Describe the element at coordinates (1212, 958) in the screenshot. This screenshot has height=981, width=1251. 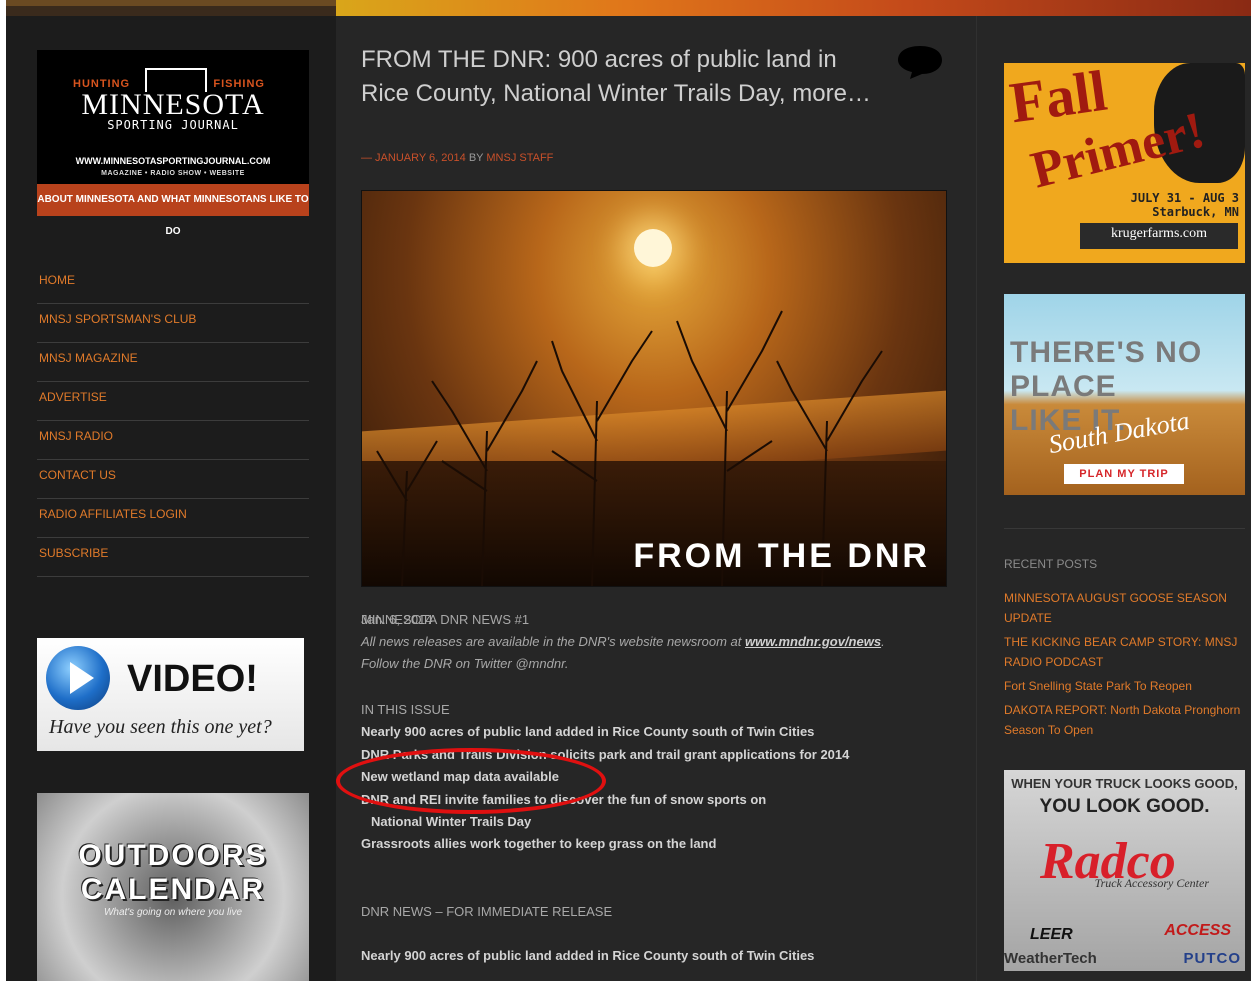
I see `putco-logo: PUTCO` at that location.